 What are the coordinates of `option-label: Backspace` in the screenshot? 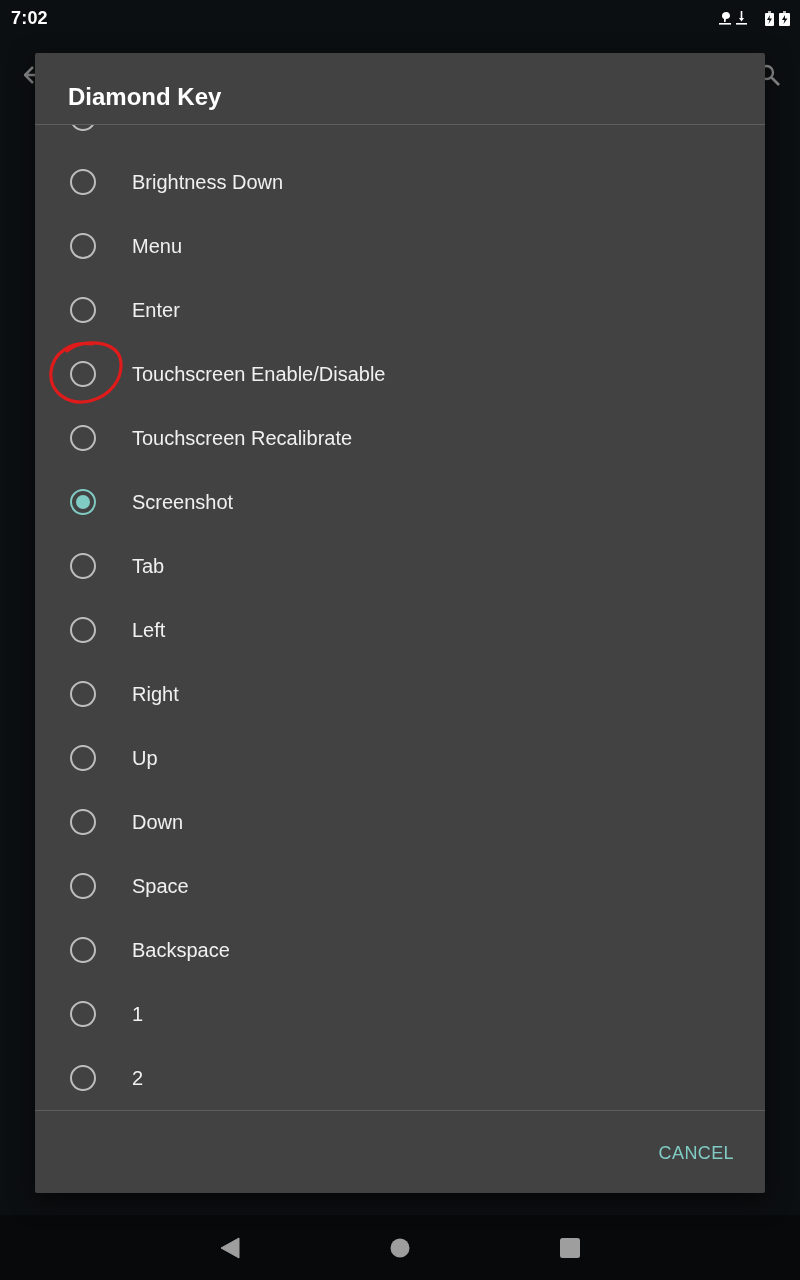 It's located at (181, 950).